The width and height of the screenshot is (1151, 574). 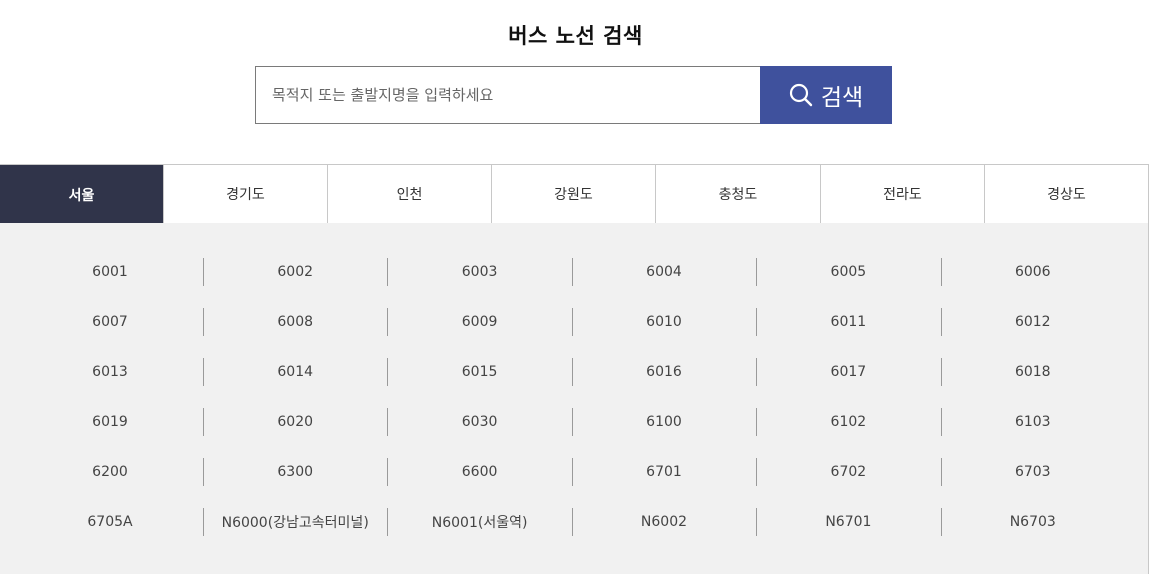 What do you see at coordinates (1032, 472) in the screenshot?
I see `route-link: 6703` at bounding box center [1032, 472].